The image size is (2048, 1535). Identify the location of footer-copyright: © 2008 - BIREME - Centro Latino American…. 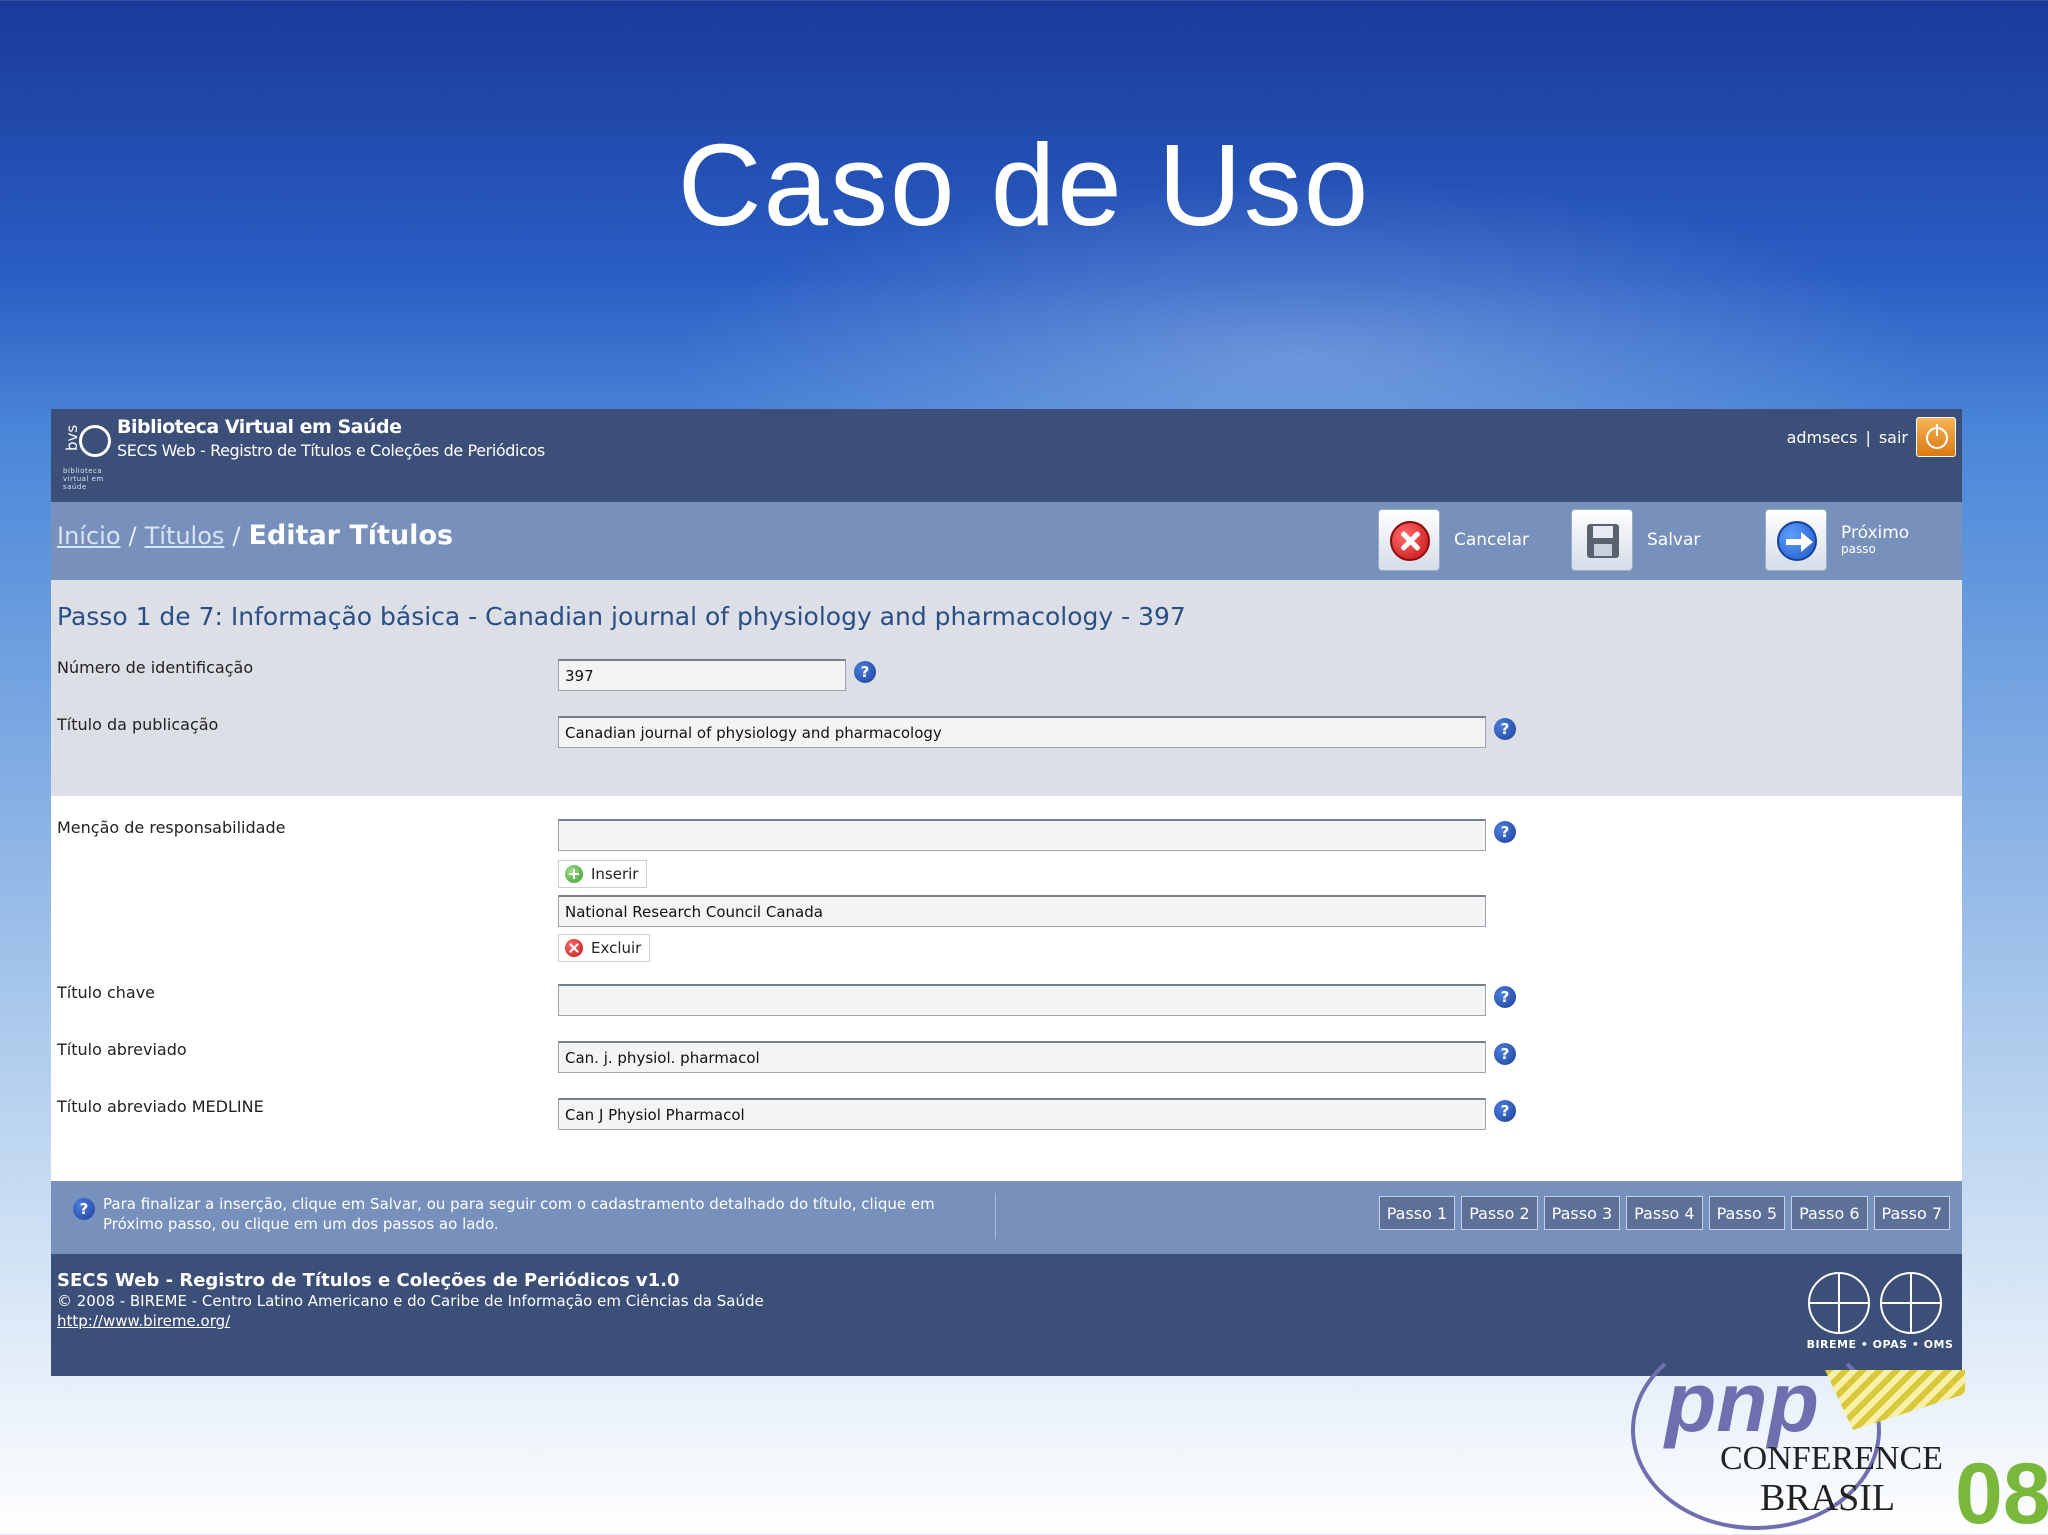
(410, 1301).